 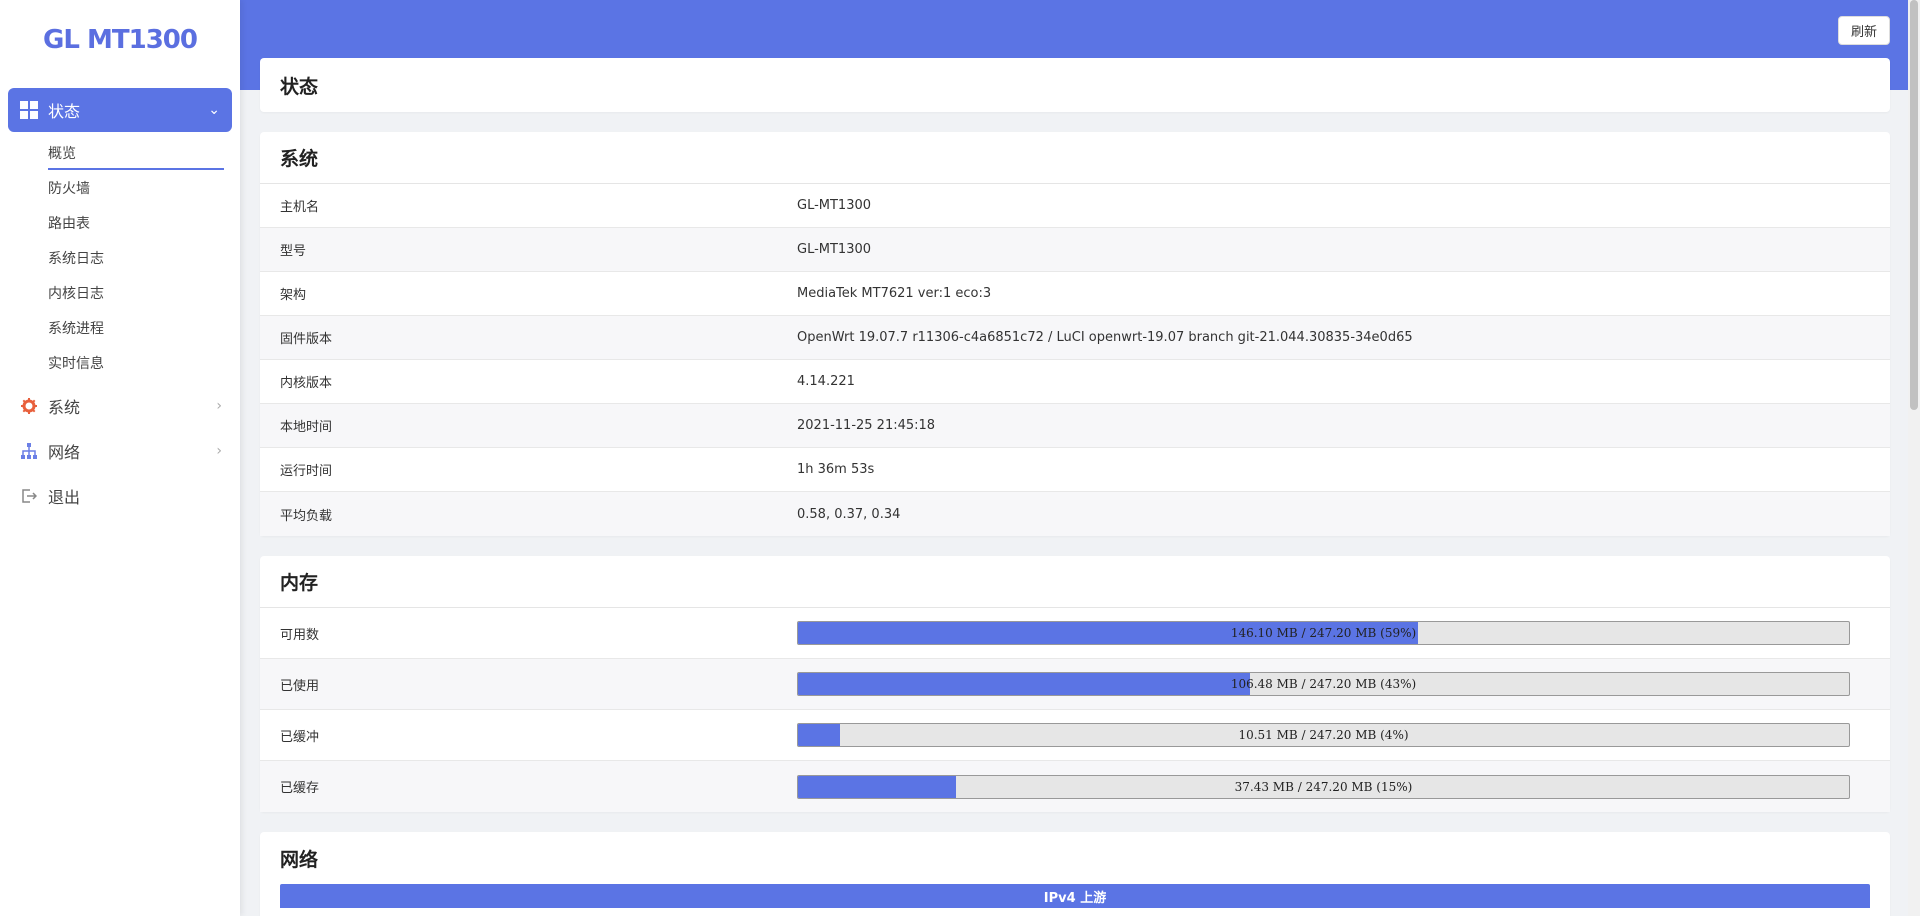 I want to click on table-row: 主机名 GL-MT1300, so click(x=1075, y=206).